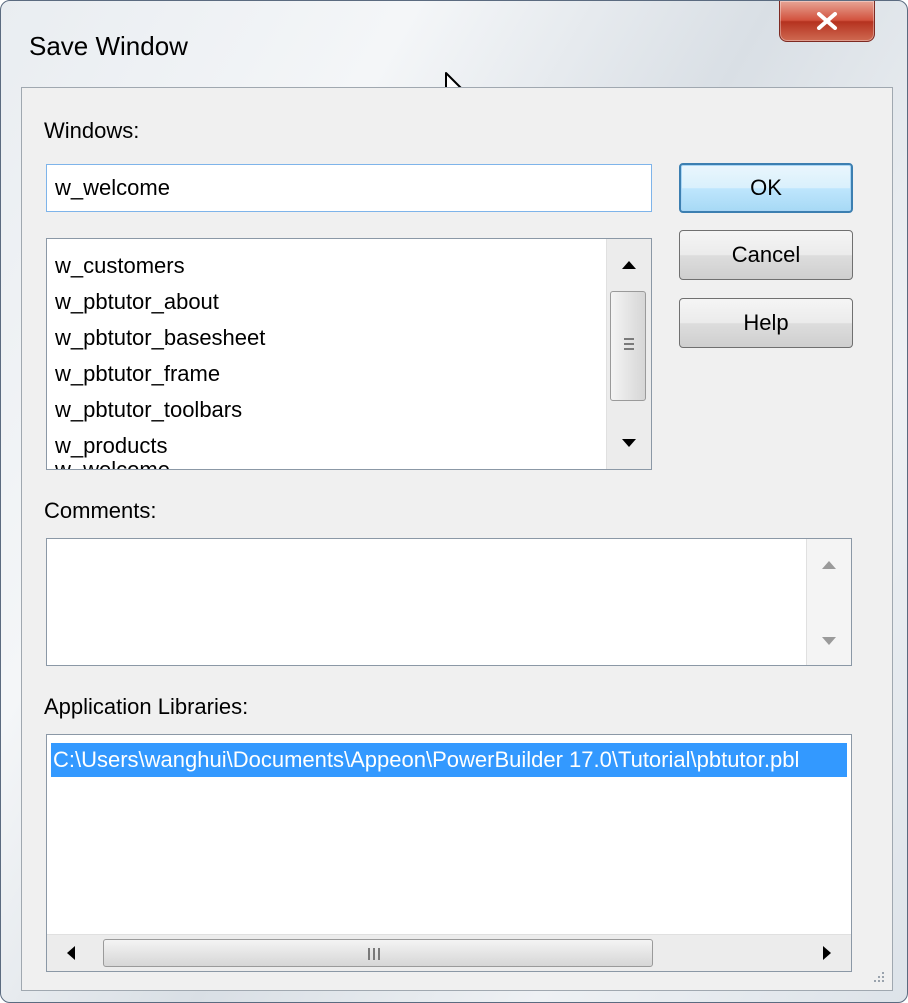 The image size is (908, 1003). I want to click on help-button: Help, so click(766, 323).